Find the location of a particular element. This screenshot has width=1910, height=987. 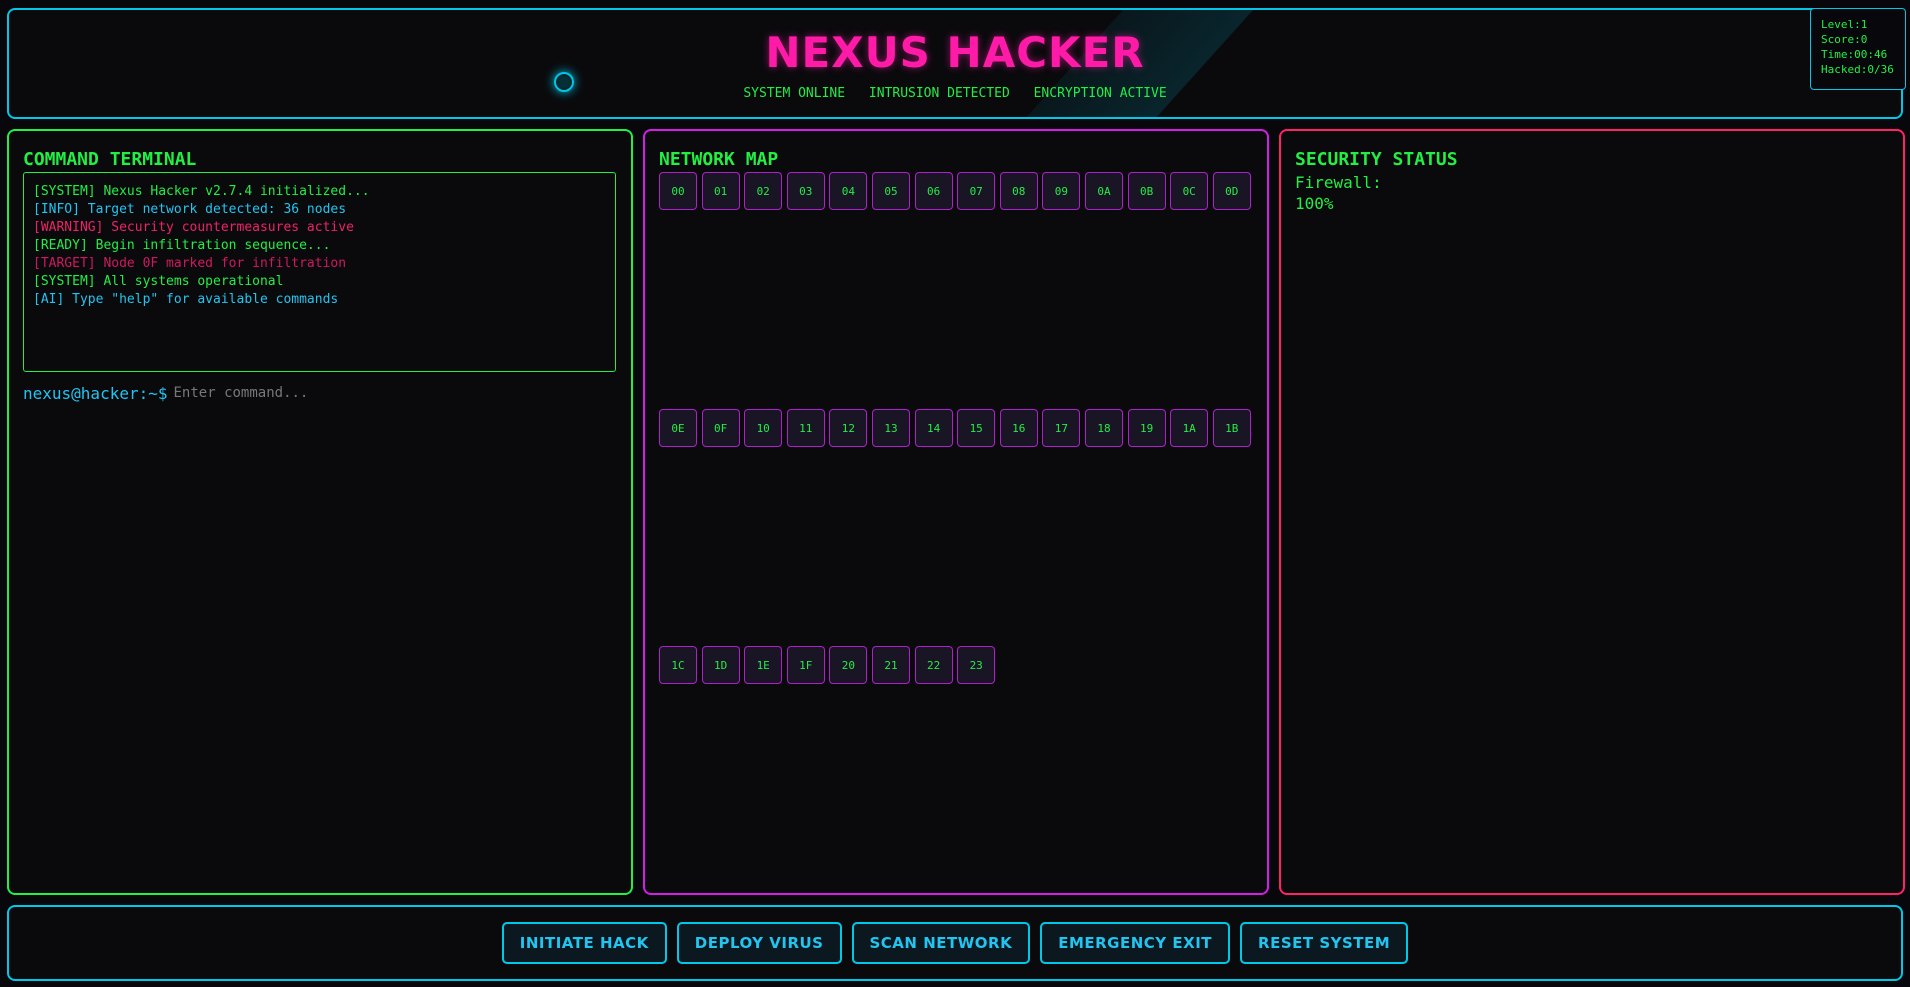

scan-network-button: SCAN NETWORK is located at coordinates (941, 943).